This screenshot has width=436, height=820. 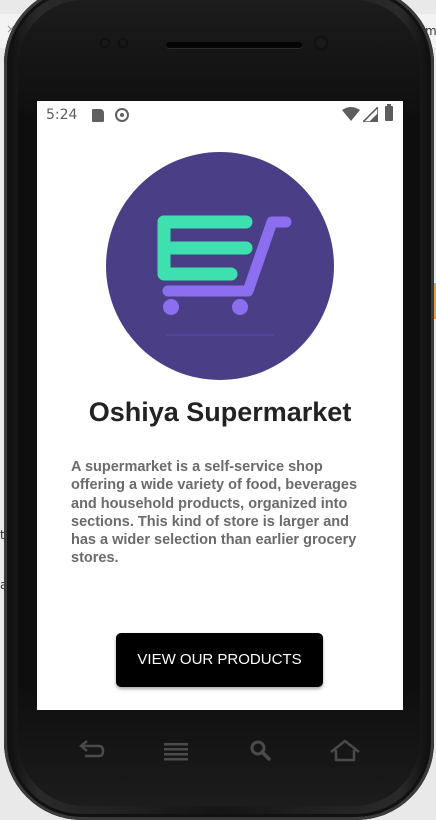 What do you see at coordinates (370, 114) in the screenshot?
I see `signal-icon` at bounding box center [370, 114].